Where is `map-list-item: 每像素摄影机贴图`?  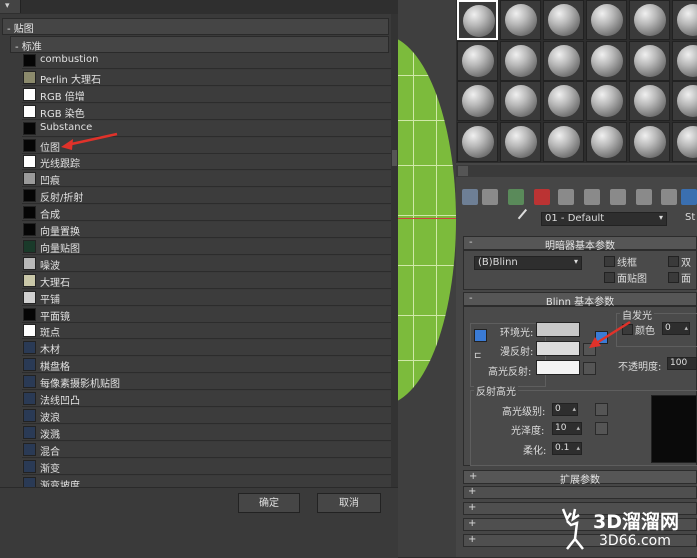 map-list-item: 每像素摄影机贴图 is located at coordinates (206, 382).